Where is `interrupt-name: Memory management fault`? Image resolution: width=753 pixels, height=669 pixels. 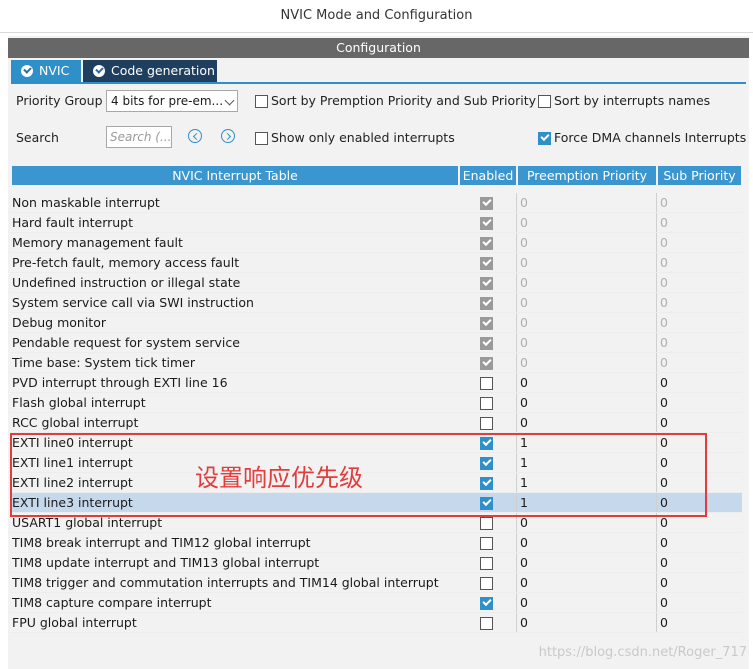 interrupt-name: Memory management fault is located at coordinates (97, 242).